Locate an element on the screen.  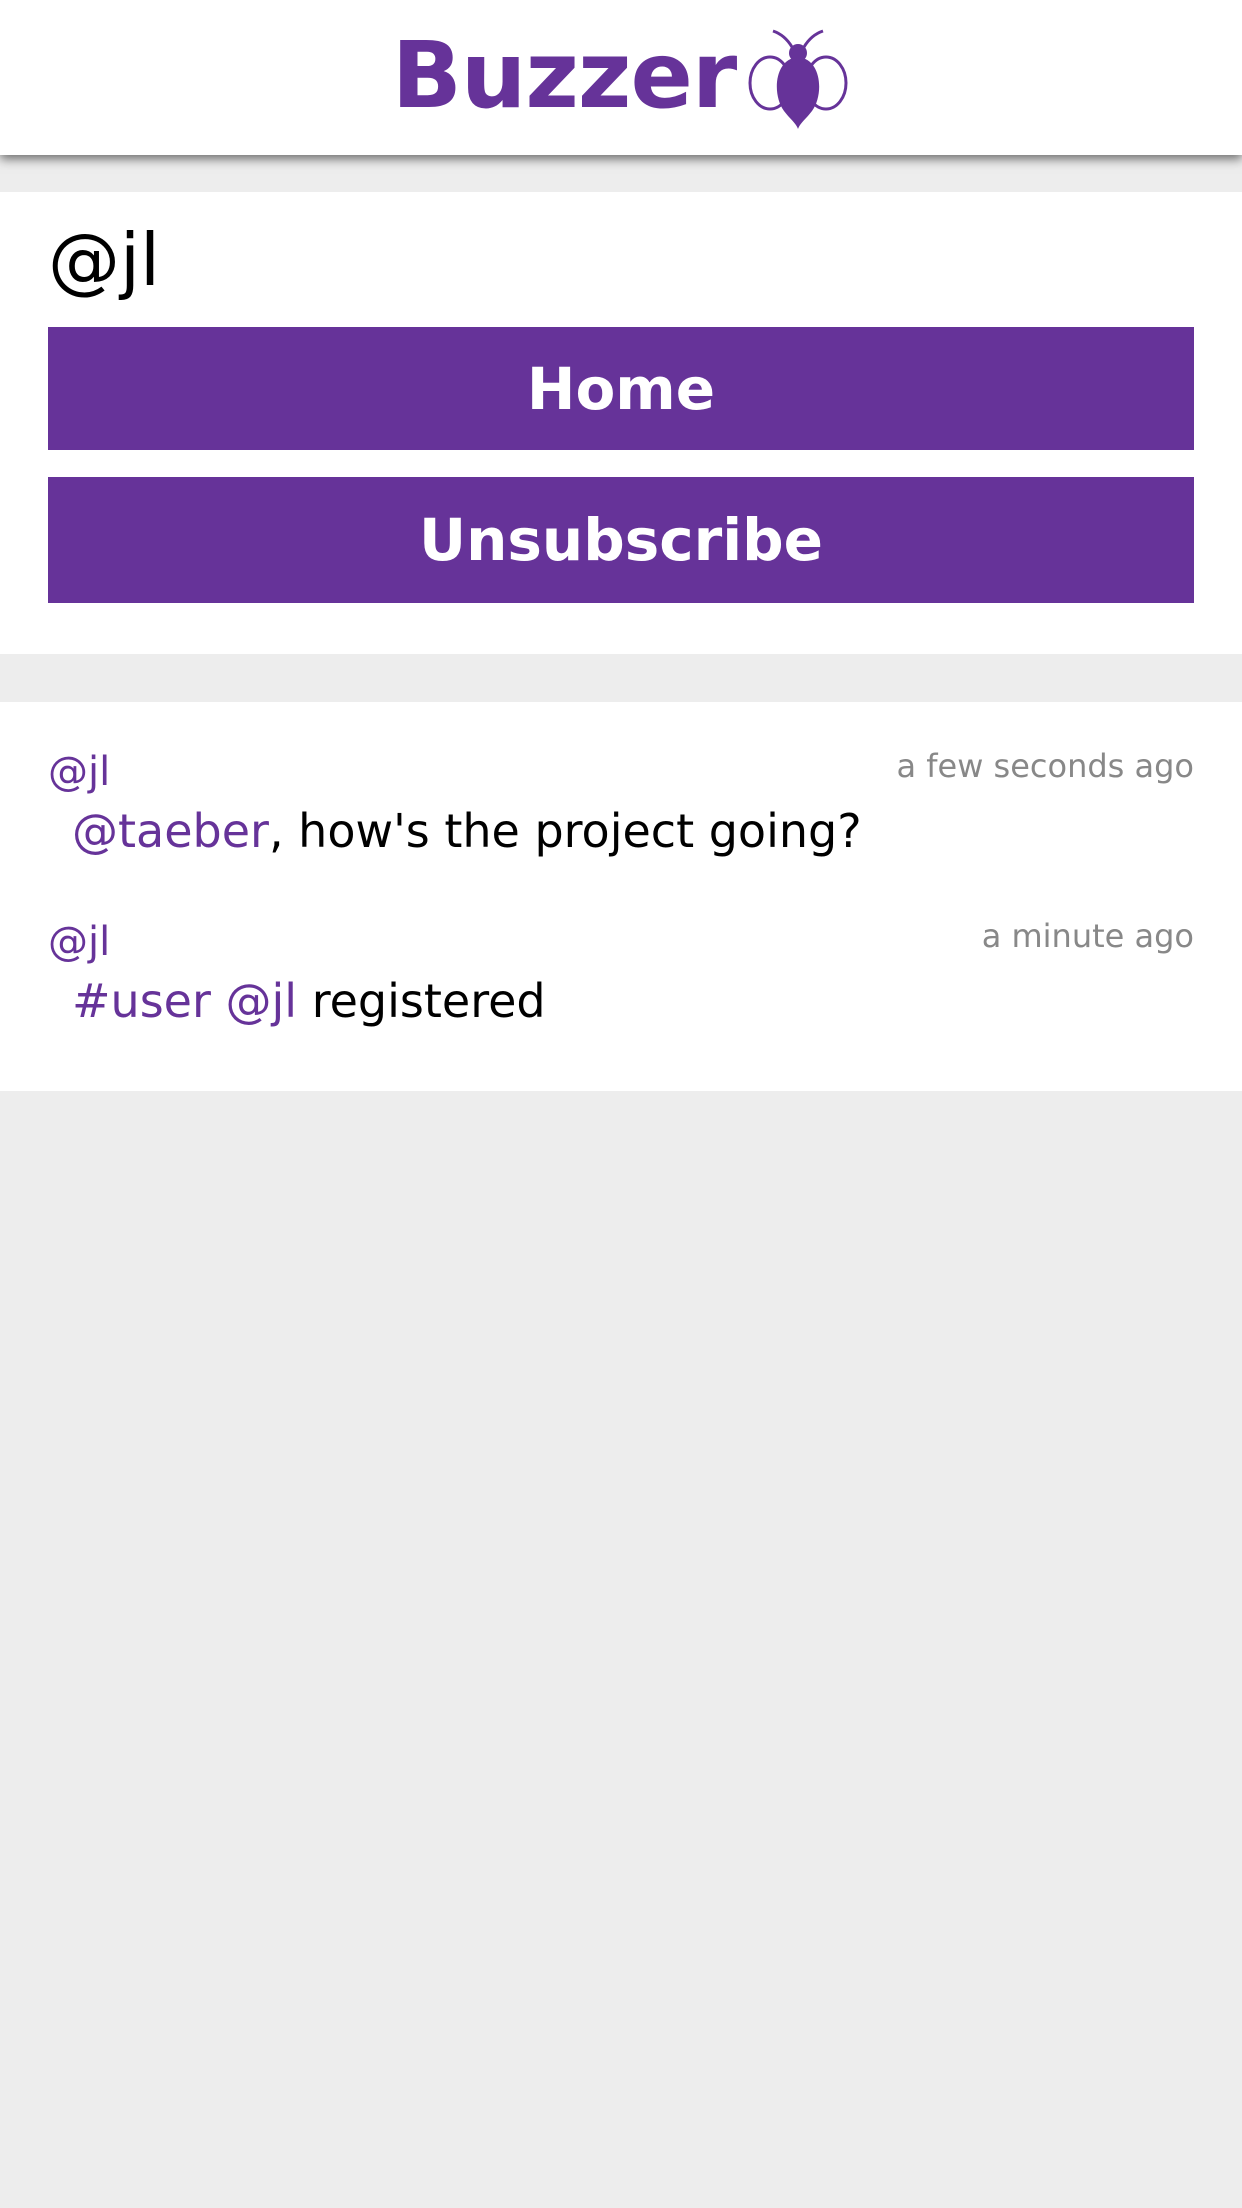
post-timestamp: a few seconds ago is located at coordinates (1045, 766).